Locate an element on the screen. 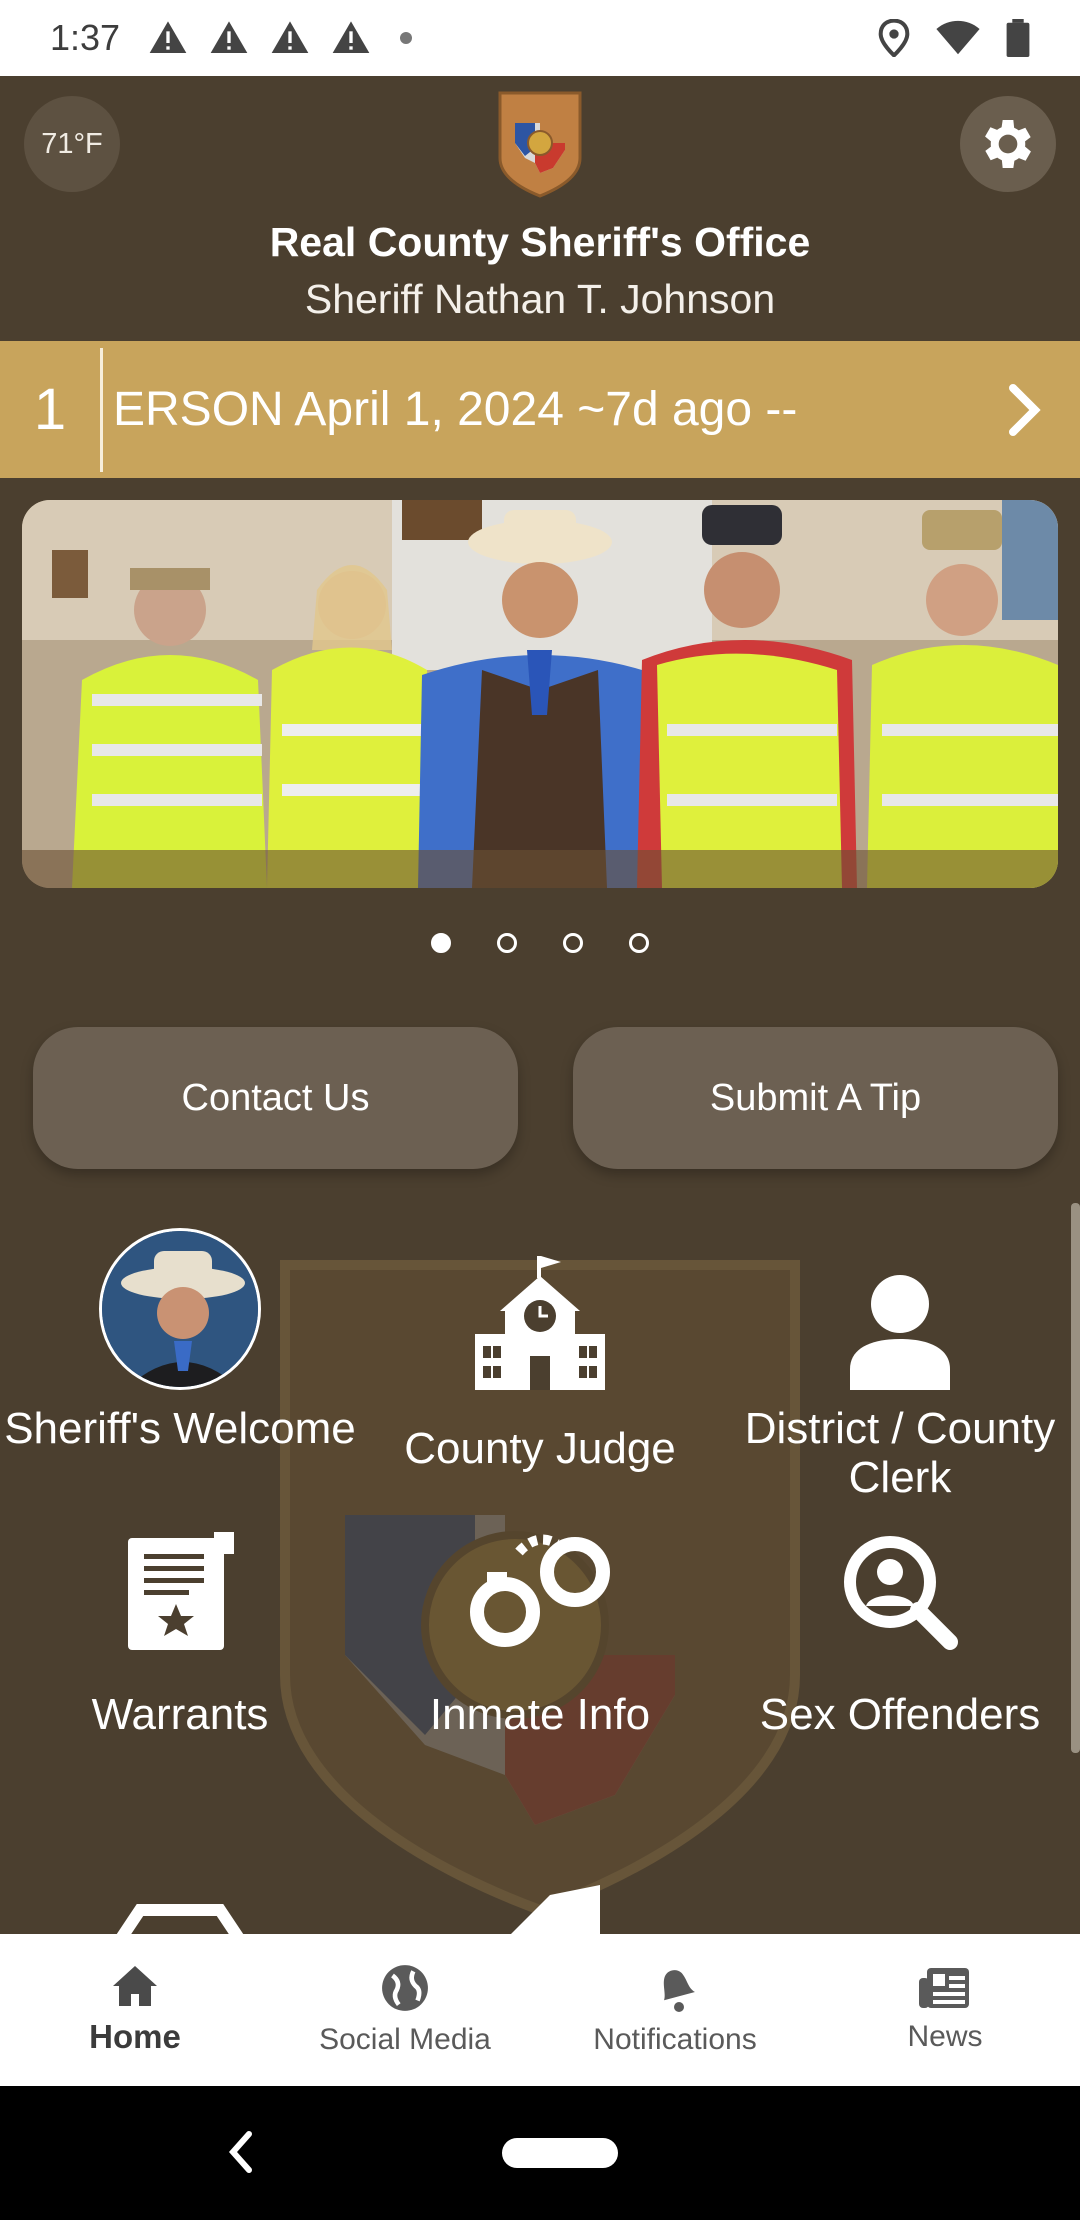 The image size is (1080, 2220). tile-label: District / County Clerk is located at coordinates (900, 1453).